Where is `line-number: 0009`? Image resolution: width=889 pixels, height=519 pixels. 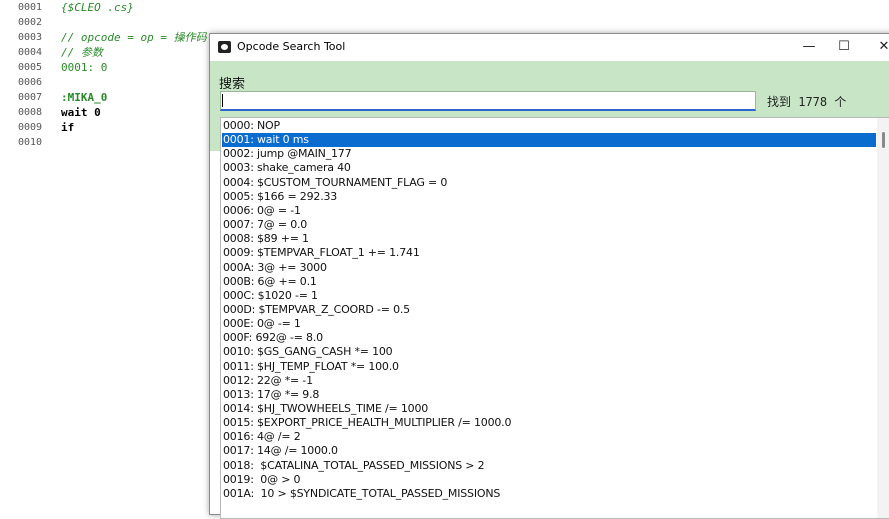
line-number: 0009 is located at coordinates (30, 127).